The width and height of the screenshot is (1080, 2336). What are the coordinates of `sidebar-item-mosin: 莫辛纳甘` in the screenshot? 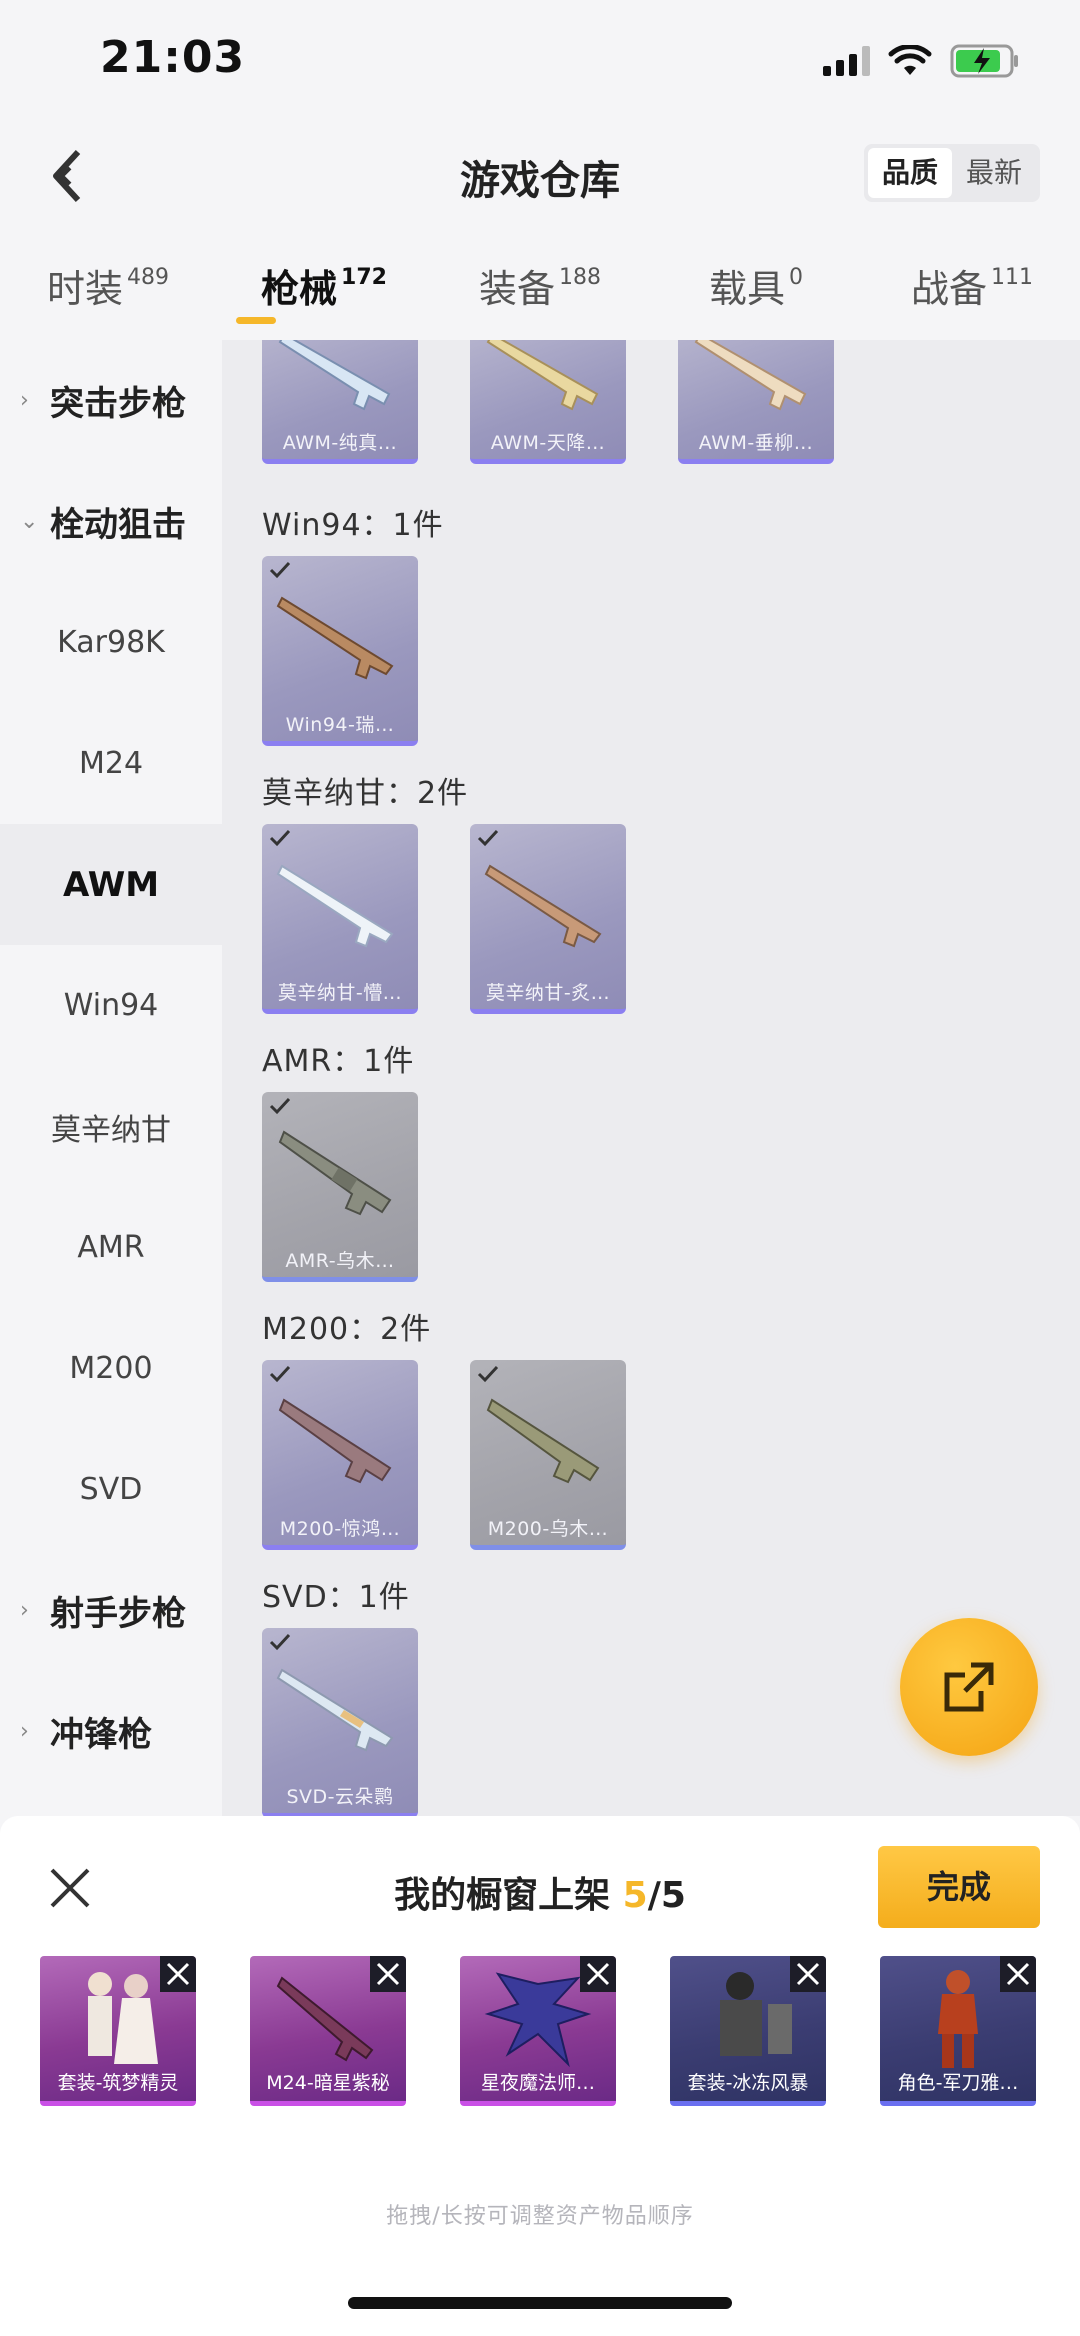 It's located at (111, 1126).